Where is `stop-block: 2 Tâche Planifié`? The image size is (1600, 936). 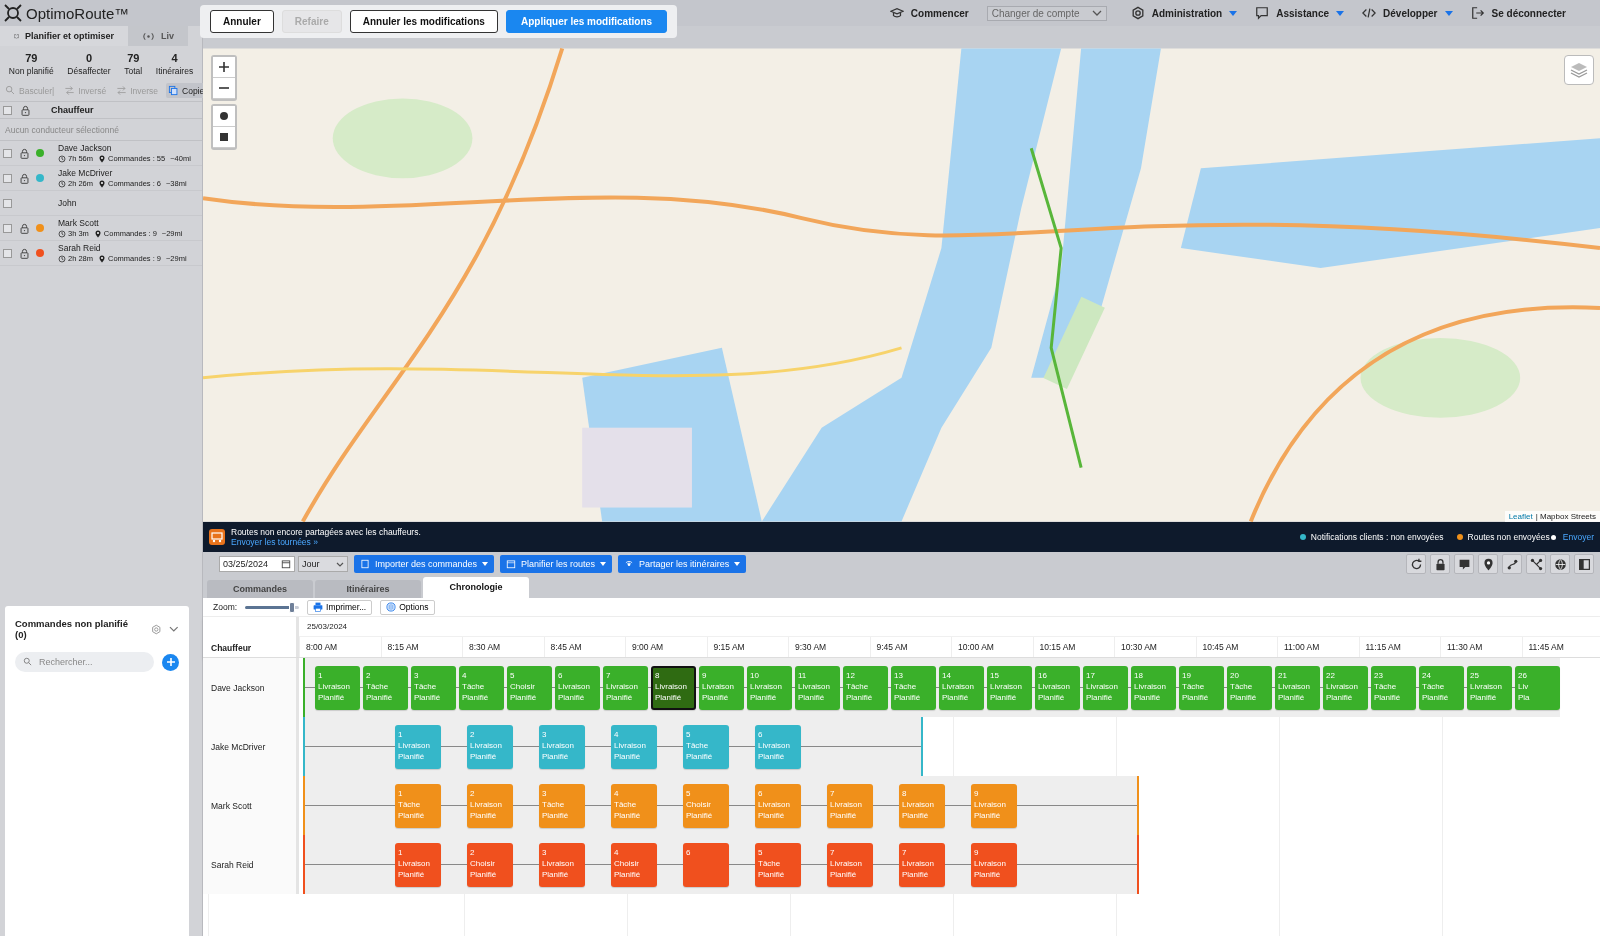 stop-block: 2 Tâche Planifié is located at coordinates (385, 687).